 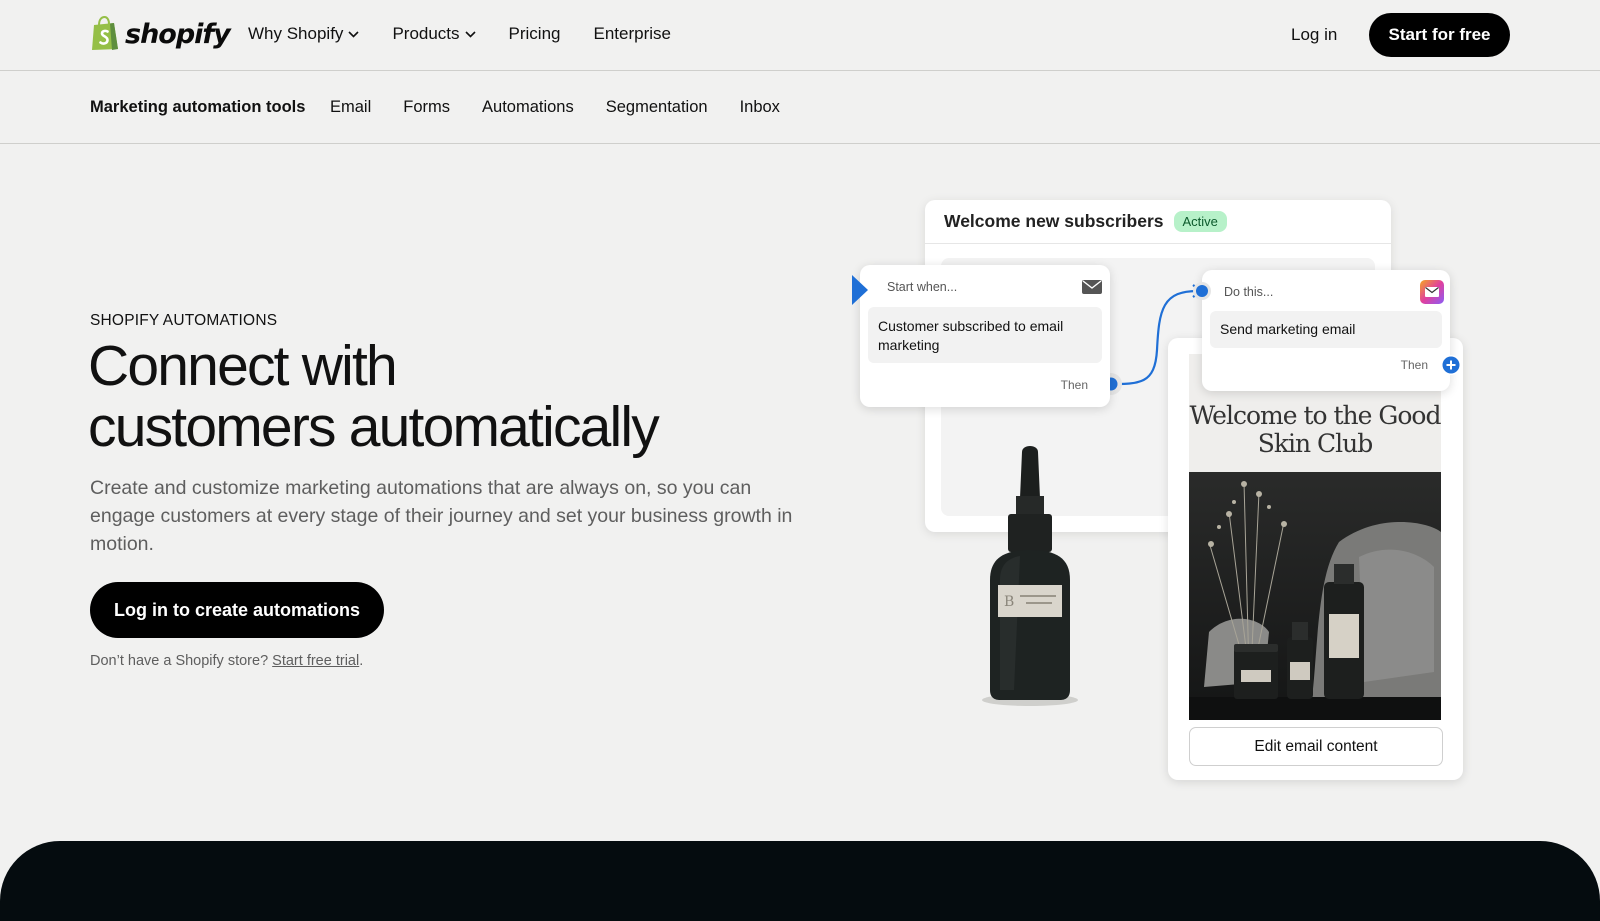 I want to click on nav-enterprise: Enterprise, so click(x=632, y=34).